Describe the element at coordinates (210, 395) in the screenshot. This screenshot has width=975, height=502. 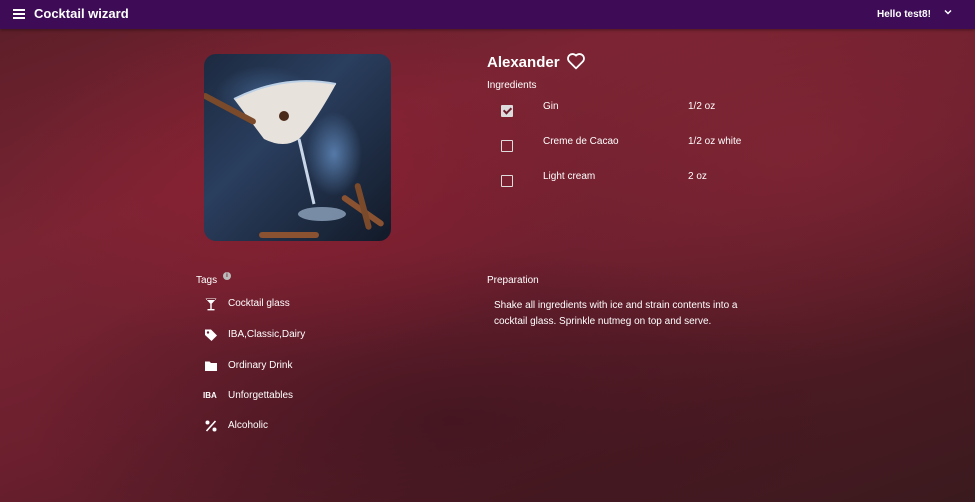
I see `iba-icon: IBA` at that location.